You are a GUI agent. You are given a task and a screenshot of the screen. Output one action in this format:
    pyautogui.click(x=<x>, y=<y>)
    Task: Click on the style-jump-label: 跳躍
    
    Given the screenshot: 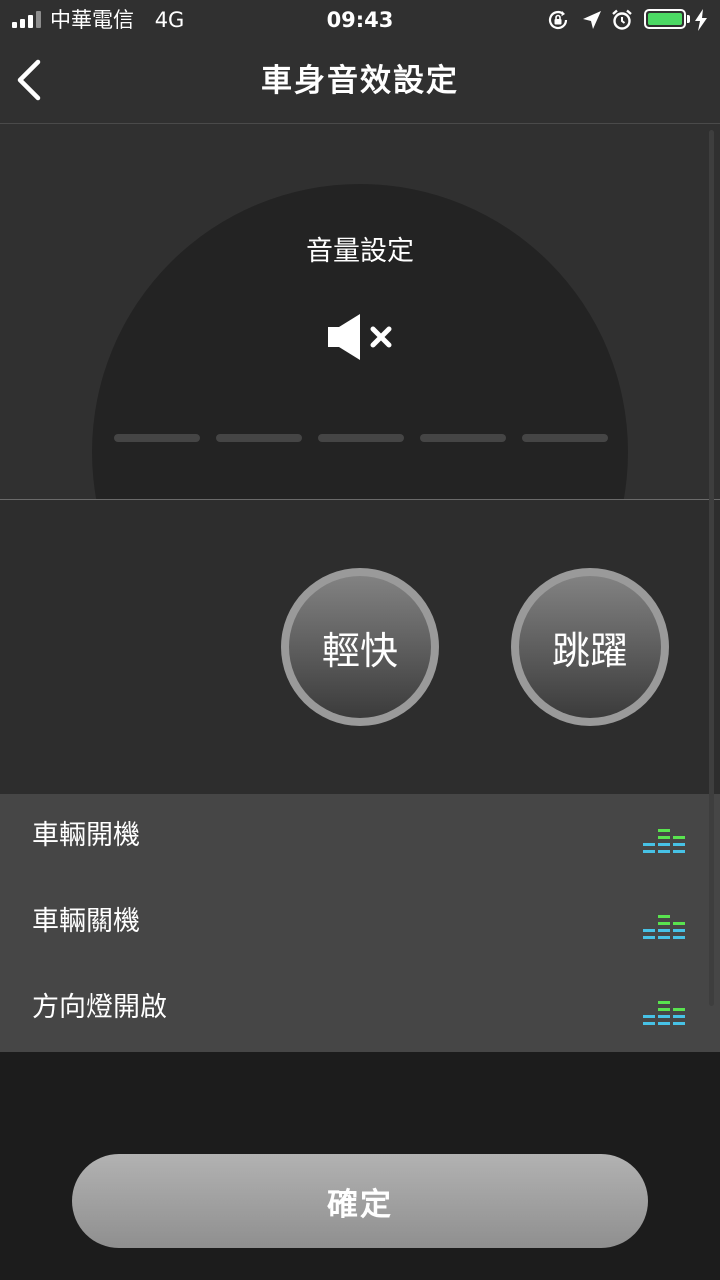 What is the action you would take?
    pyautogui.click(x=590, y=647)
    